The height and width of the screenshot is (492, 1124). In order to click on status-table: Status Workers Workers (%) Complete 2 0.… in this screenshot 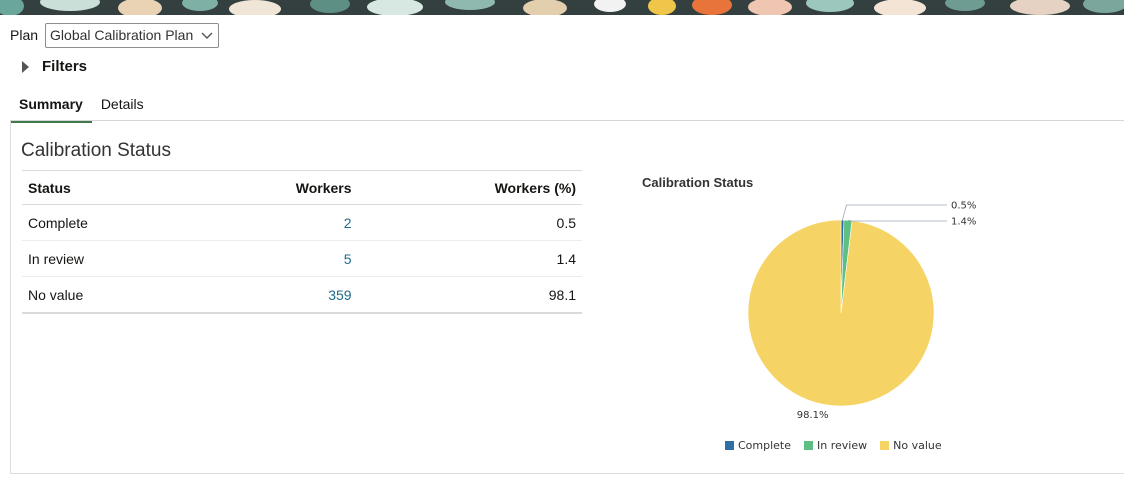, I will do `click(302, 242)`.